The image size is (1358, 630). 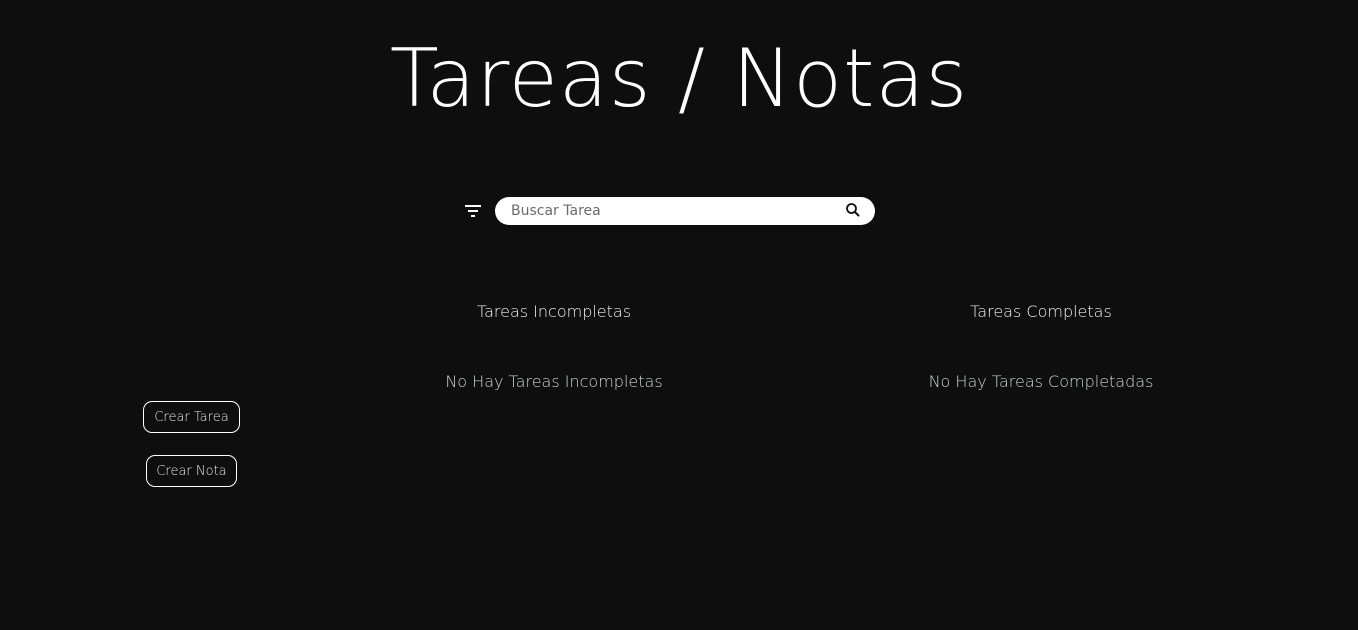 I want to click on filter-icon, so click(x=473, y=211).